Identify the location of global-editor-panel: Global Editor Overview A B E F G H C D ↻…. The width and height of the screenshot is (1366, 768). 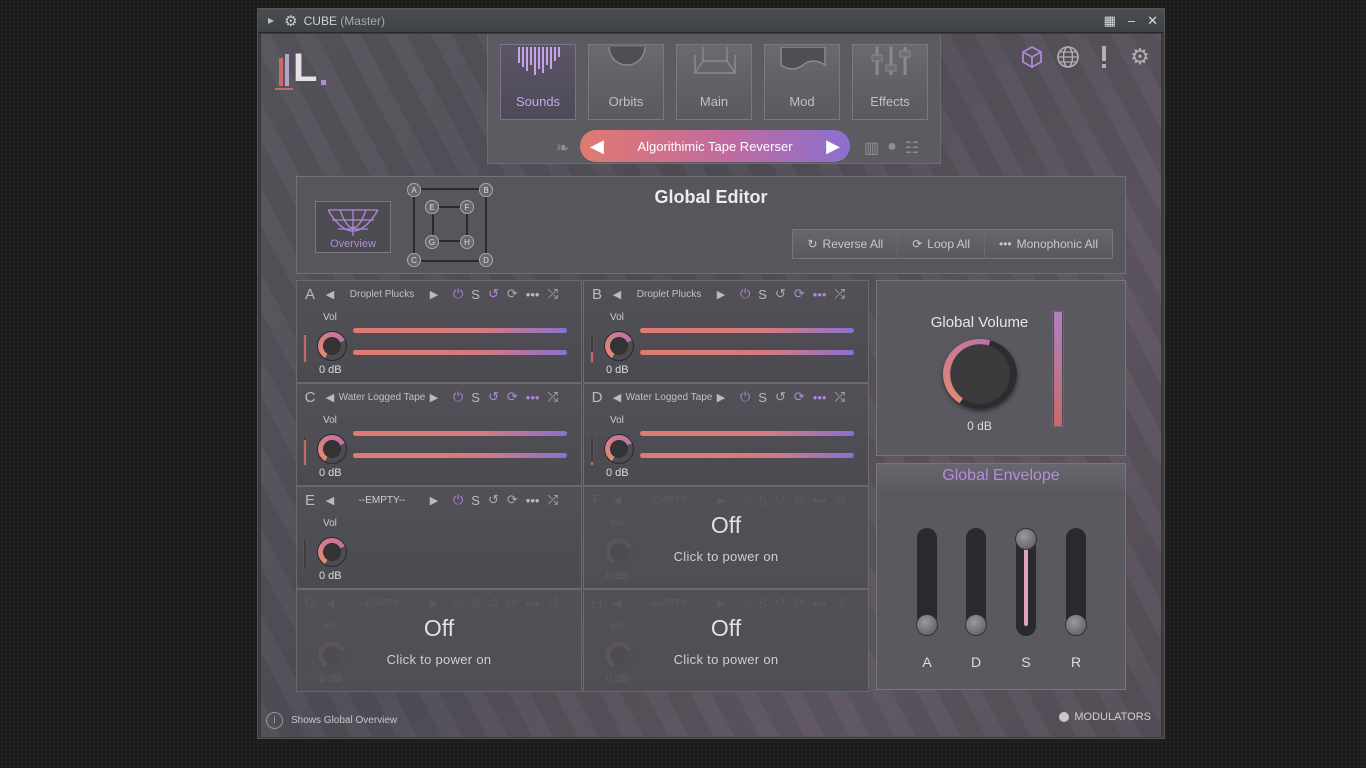
(711, 225).